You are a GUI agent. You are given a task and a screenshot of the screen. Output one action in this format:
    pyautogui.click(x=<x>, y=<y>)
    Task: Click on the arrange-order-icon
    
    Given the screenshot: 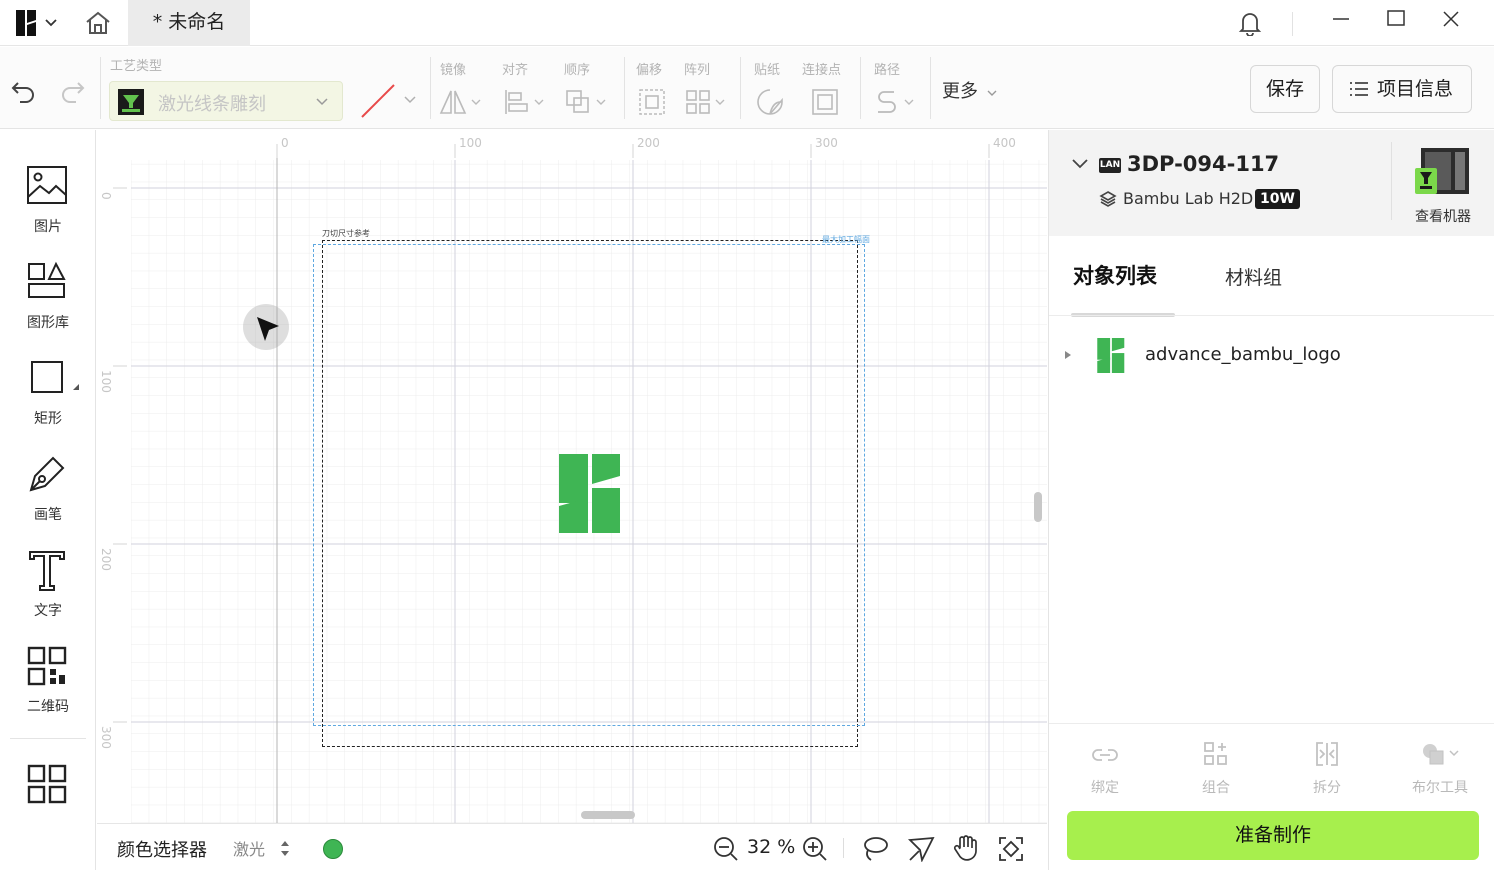 What is the action you would take?
    pyautogui.click(x=585, y=102)
    